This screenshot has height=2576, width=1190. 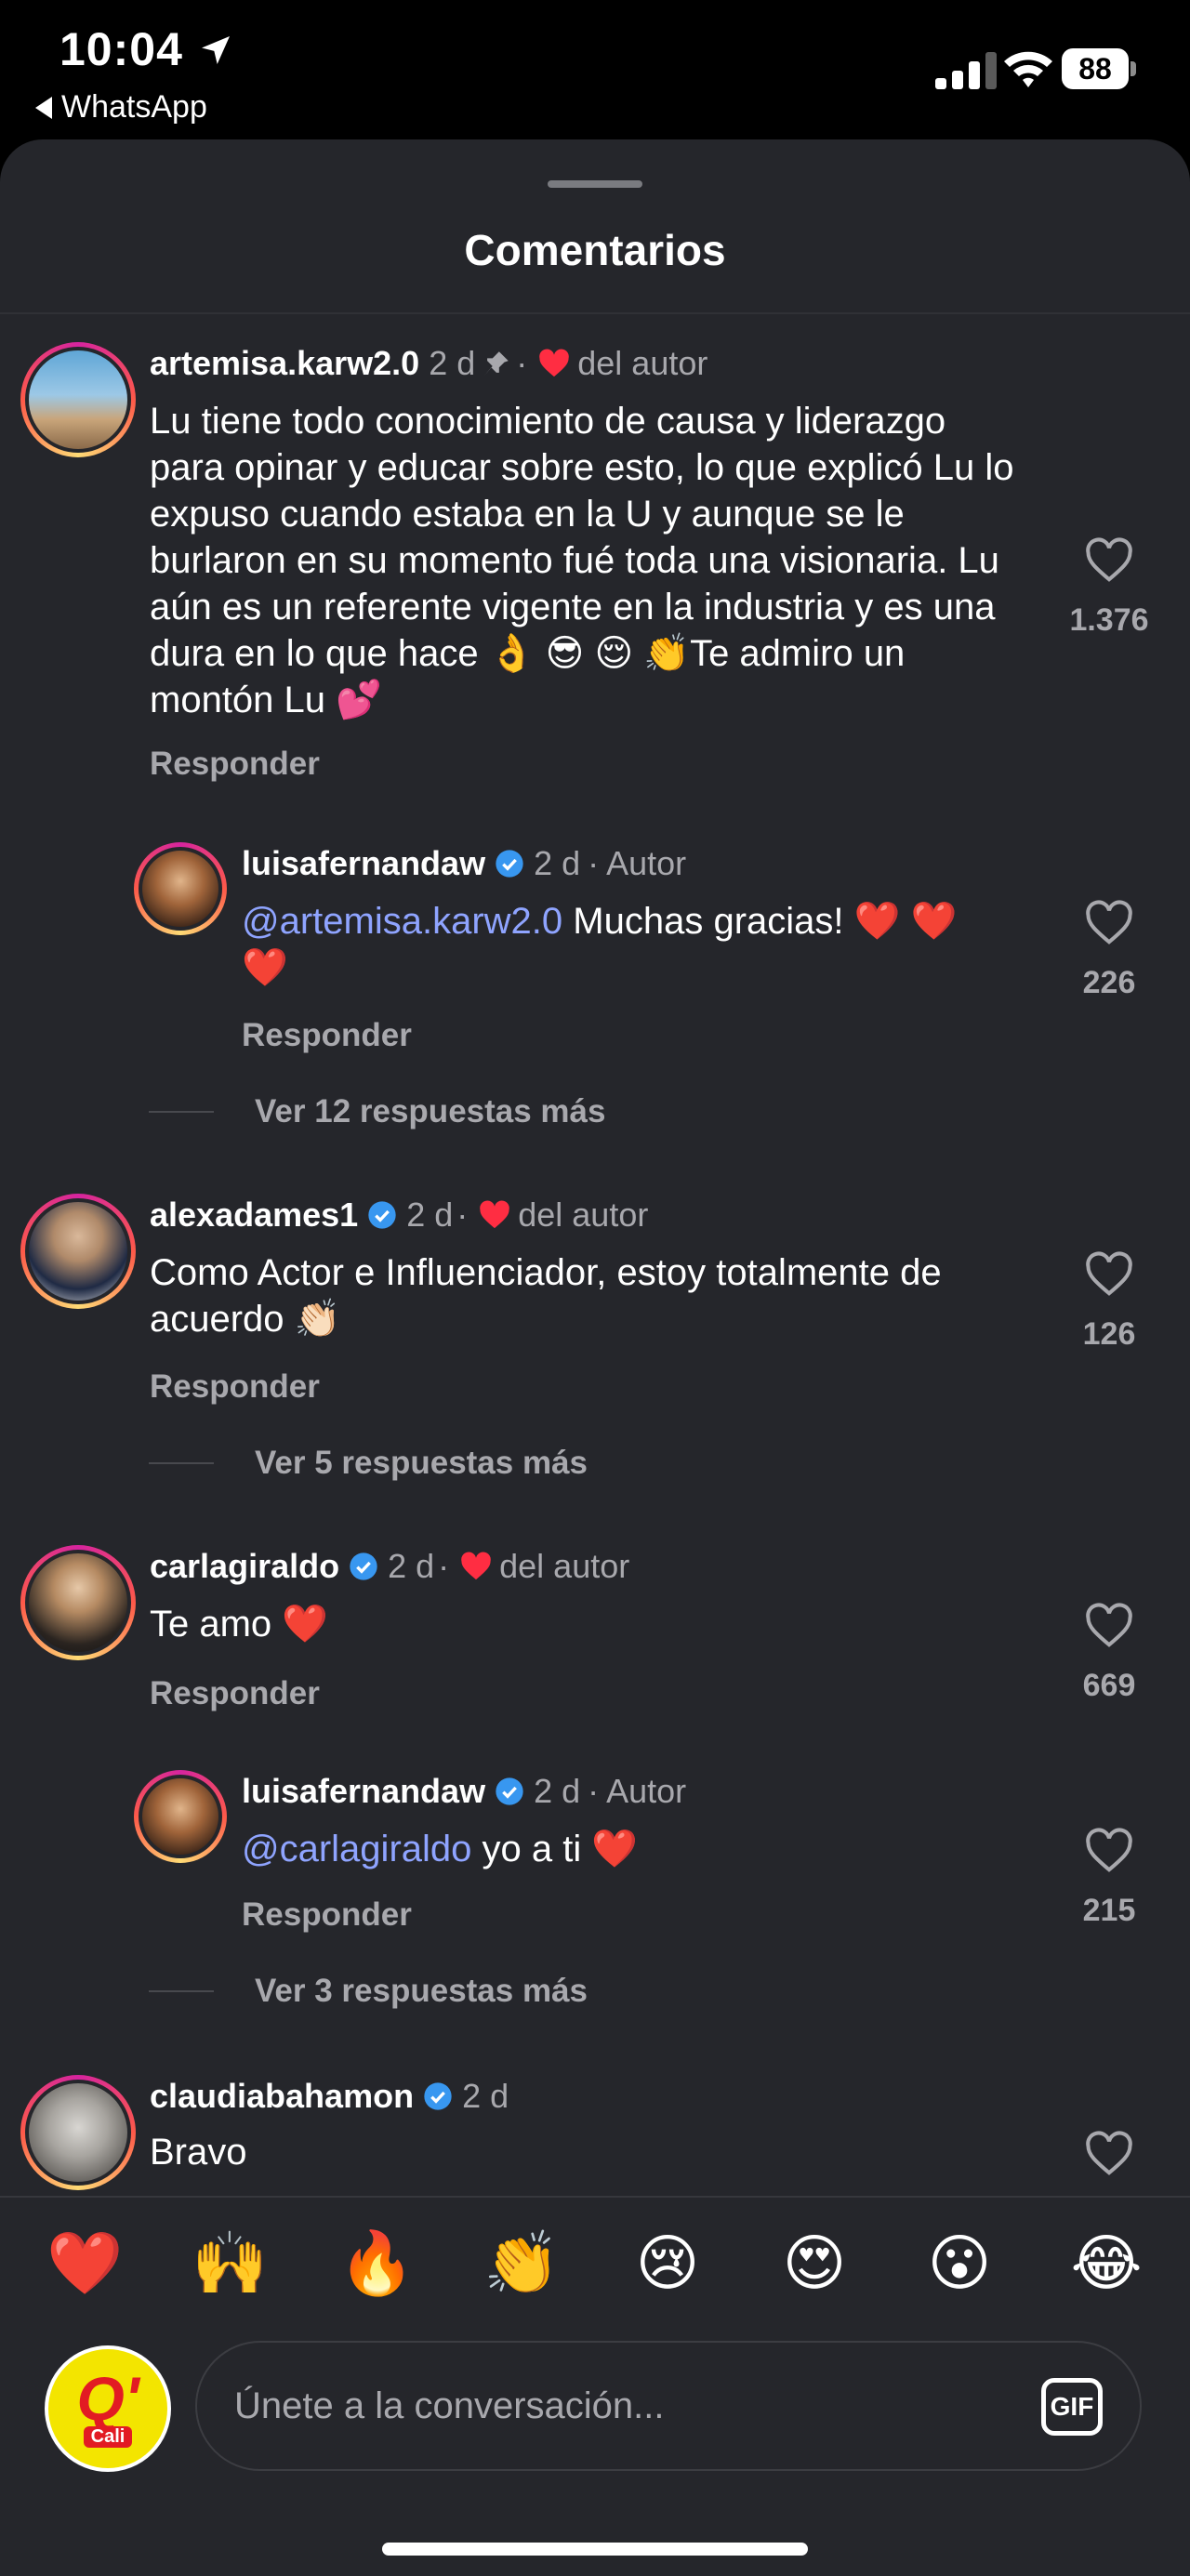 I want to click on emoji-heart: ❤️, so click(x=84, y=2263).